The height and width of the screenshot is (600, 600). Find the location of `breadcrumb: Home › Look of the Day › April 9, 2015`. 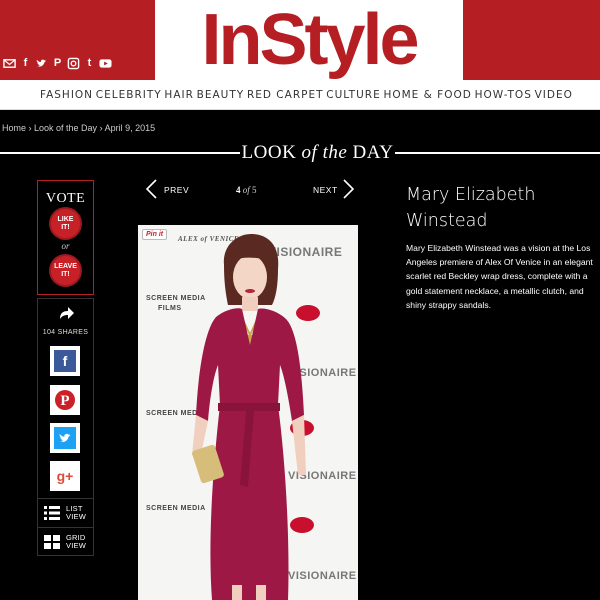

breadcrumb: Home › Look of the Day › April 9, 2015 is located at coordinates (79, 128).